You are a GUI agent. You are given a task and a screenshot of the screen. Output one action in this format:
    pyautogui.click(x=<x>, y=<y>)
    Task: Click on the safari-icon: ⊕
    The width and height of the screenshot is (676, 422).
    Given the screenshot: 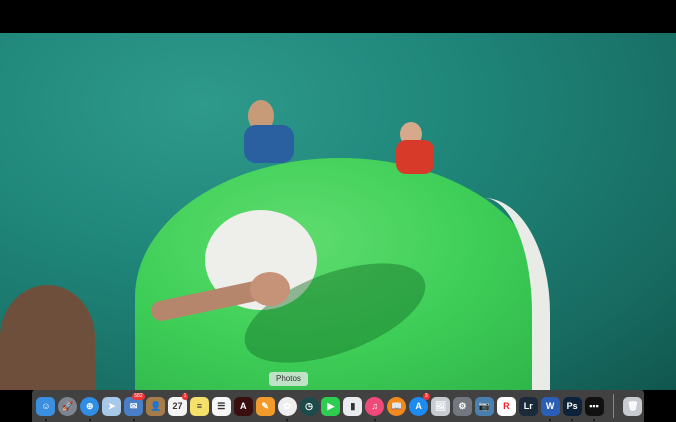 What is the action you would take?
    pyautogui.click(x=90, y=406)
    